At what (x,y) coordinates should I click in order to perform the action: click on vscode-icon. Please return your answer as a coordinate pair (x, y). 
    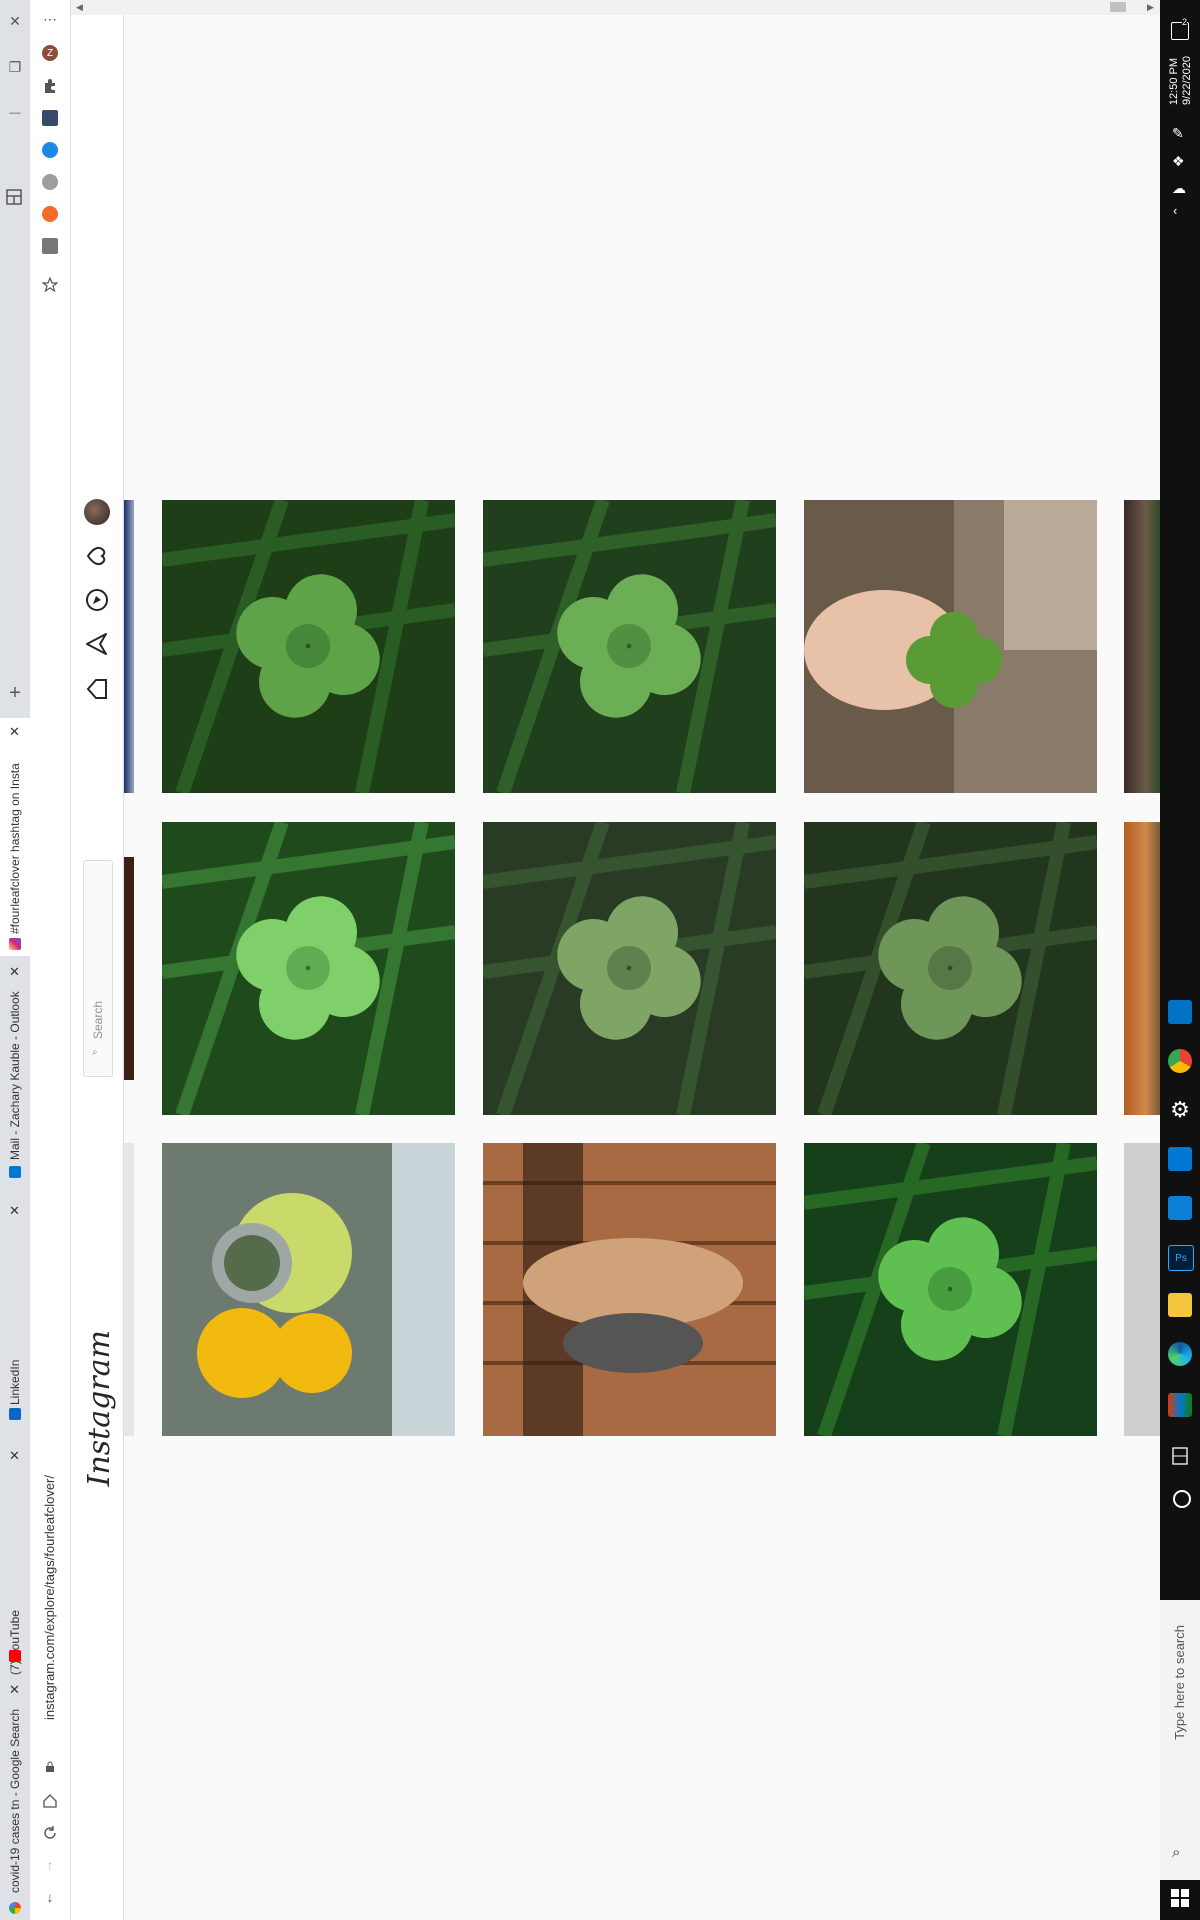
    Looking at the image, I should click on (1180, 1208).